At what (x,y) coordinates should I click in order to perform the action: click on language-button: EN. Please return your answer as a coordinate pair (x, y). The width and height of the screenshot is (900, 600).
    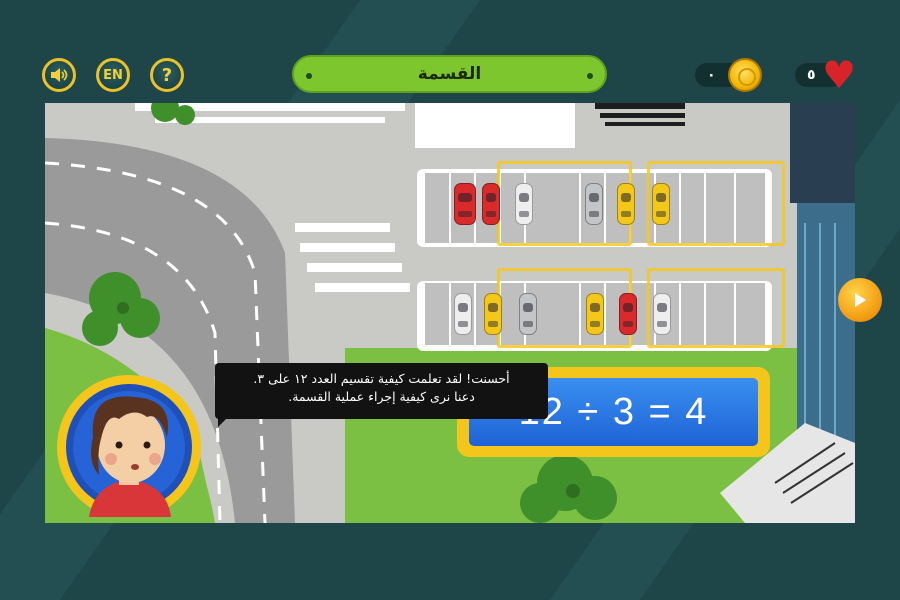
    Looking at the image, I should click on (113, 75).